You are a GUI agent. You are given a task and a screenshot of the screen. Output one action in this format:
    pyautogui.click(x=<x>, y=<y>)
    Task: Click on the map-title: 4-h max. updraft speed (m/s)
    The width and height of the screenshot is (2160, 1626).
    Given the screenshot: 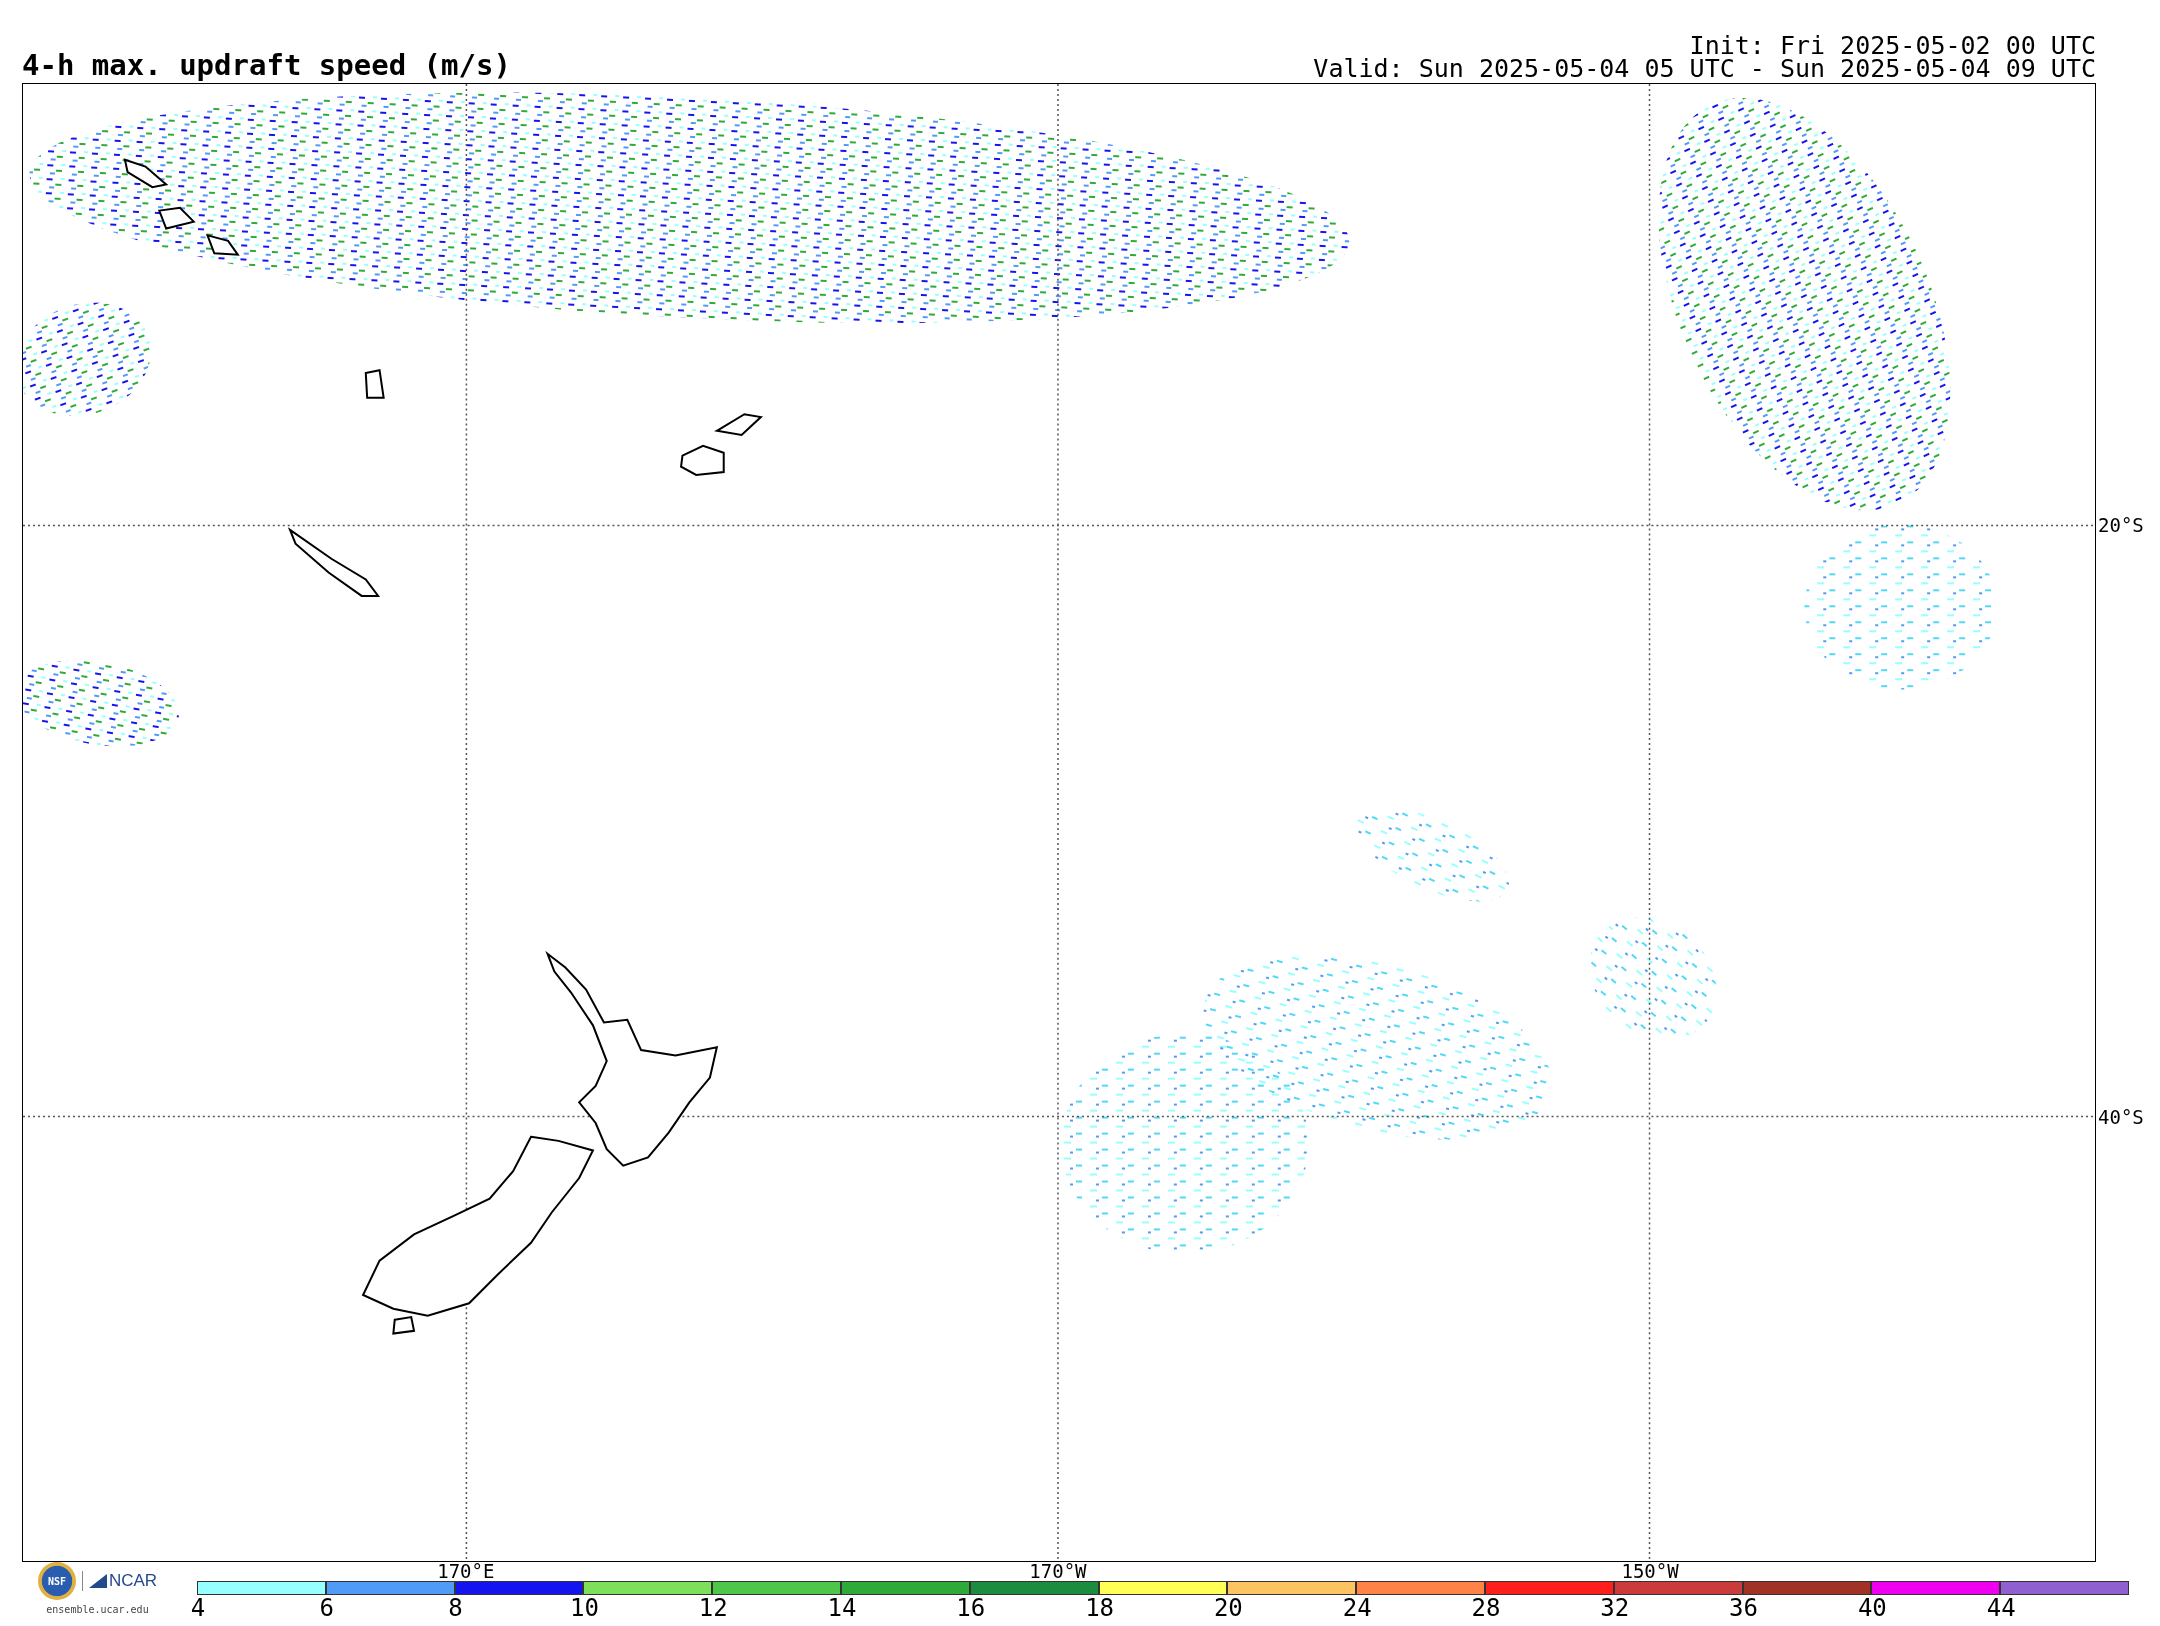 What is the action you would take?
    pyautogui.click(x=266, y=65)
    